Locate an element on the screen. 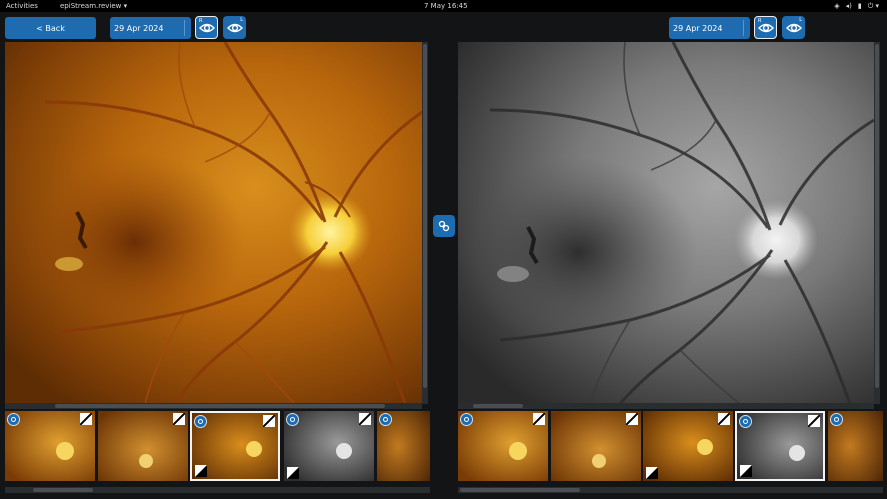  left-left-eye-button: L is located at coordinates (234, 27).